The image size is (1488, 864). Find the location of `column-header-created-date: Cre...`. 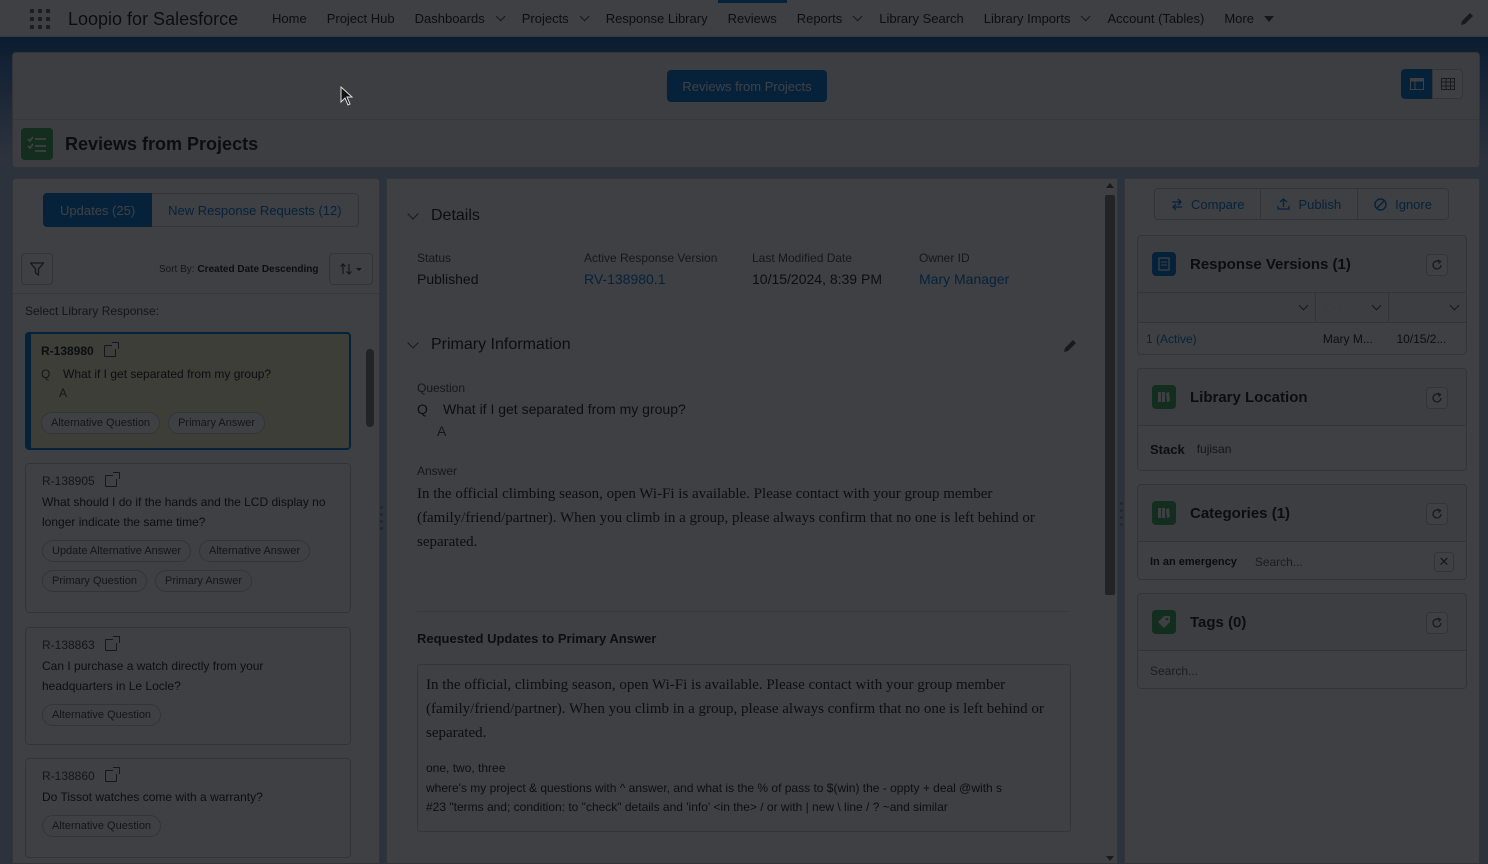

column-header-created-date: Cre... is located at coordinates (1427, 307).